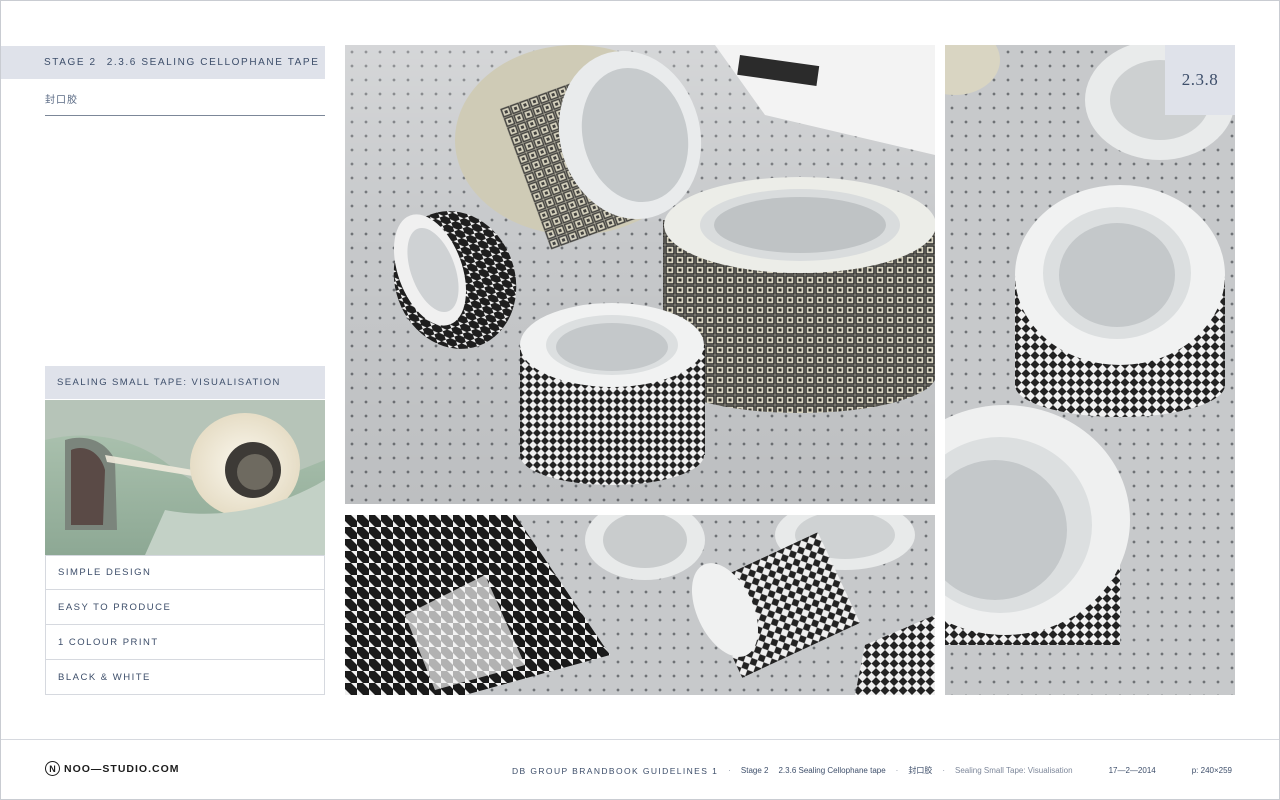 This screenshot has width=1280, height=800. I want to click on footer-brandbook: DB GROUP BRANDBOOK GUIDELINES 1, so click(615, 770).